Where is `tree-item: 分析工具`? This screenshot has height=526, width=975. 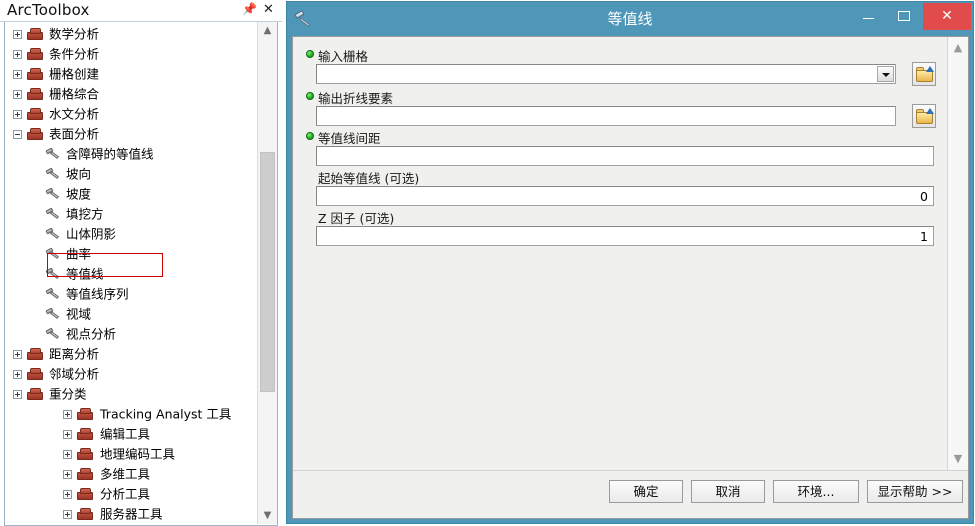
tree-item: 分析工具 is located at coordinates (131, 494).